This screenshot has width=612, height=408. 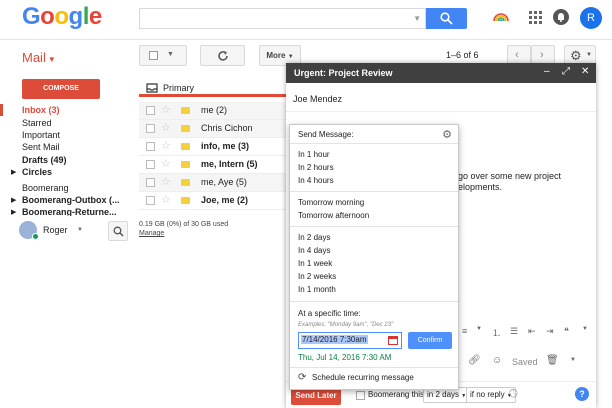 I want to click on emoji-icon: ☺, so click(x=497, y=360).